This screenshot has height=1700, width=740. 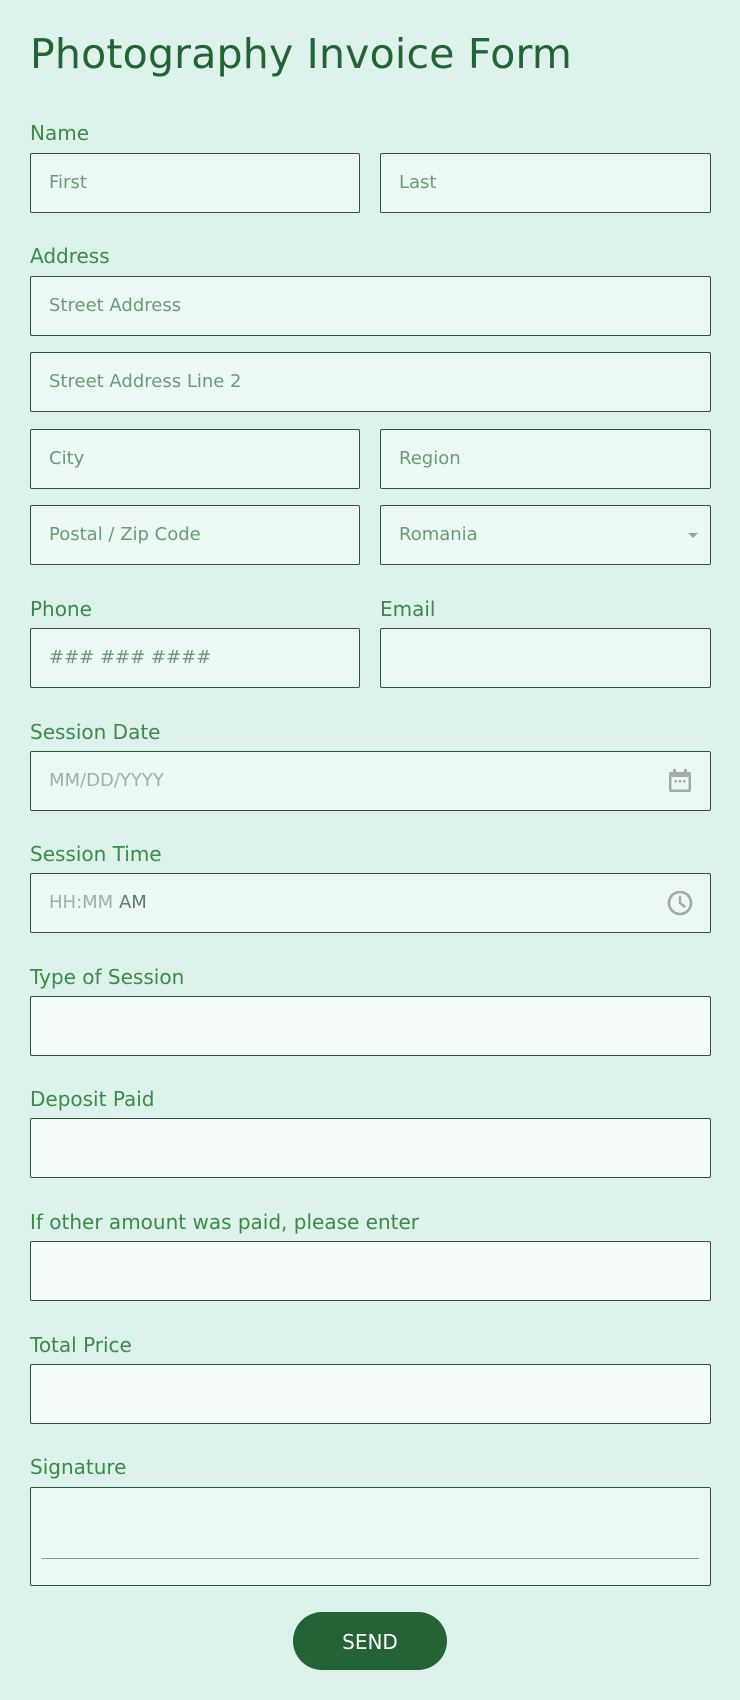 I want to click on street-address-line2-placeholder: Street Address Line 2, so click(x=145, y=381).